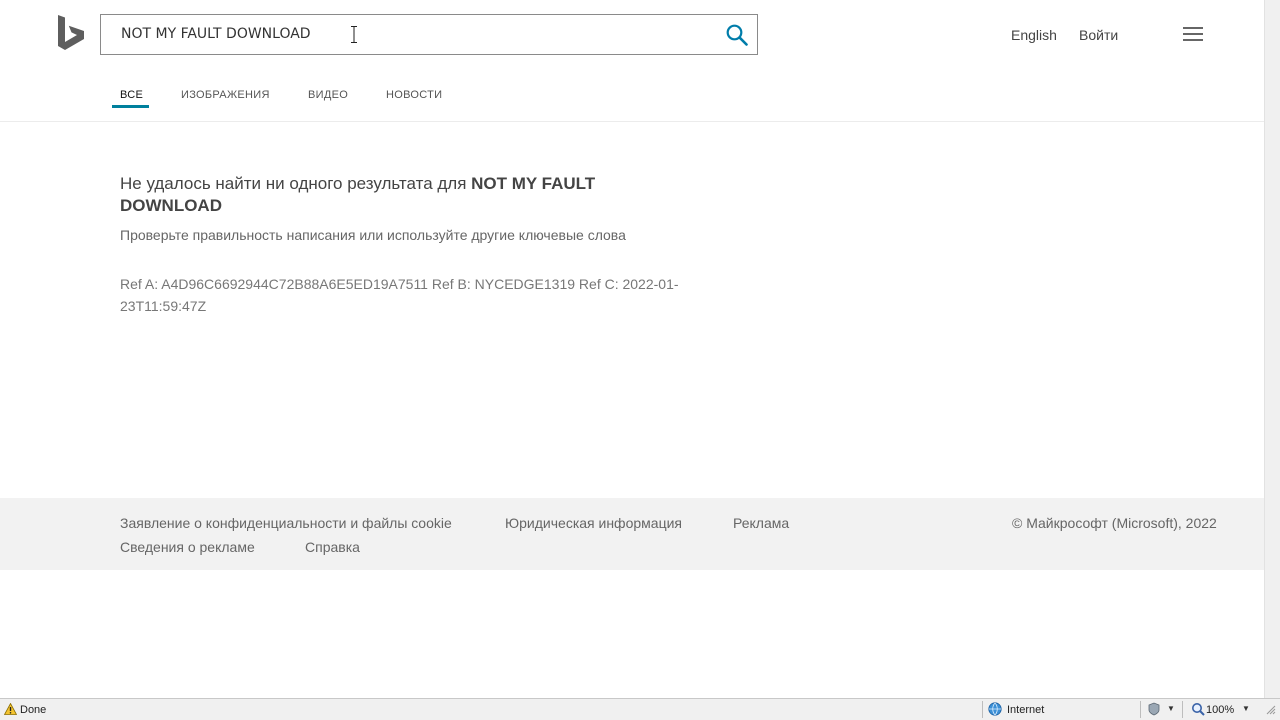 Image resolution: width=1280 pixels, height=720 pixels. What do you see at coordinates (1271, 710) in the screenshot?
I see `resize-grip-icon` at bounding box center [1271, 710].